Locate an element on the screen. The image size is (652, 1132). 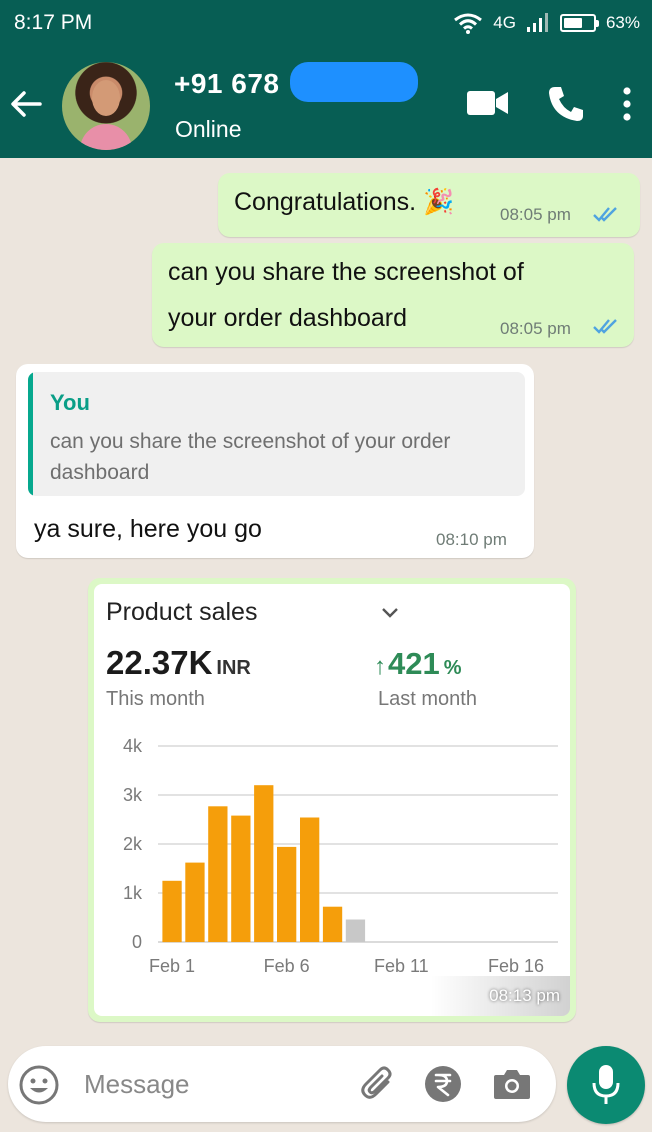
x-tick-label: Feb 1 is located at coordinates (172, 965).